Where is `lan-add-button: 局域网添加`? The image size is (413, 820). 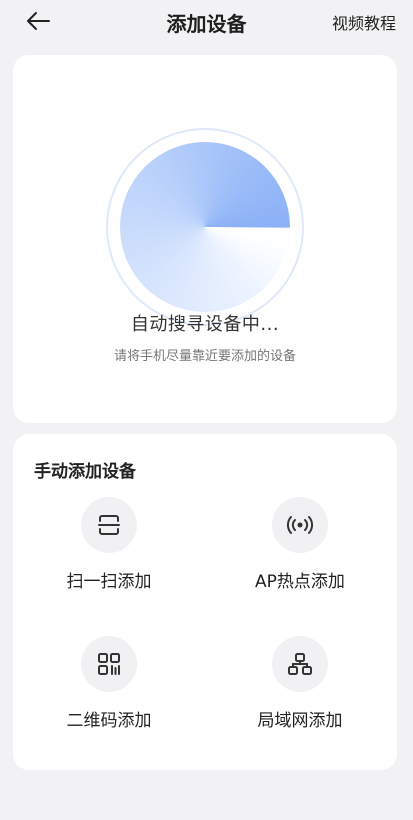 lan-add-button: 局域网添加 is located at coordinates (300, 683).